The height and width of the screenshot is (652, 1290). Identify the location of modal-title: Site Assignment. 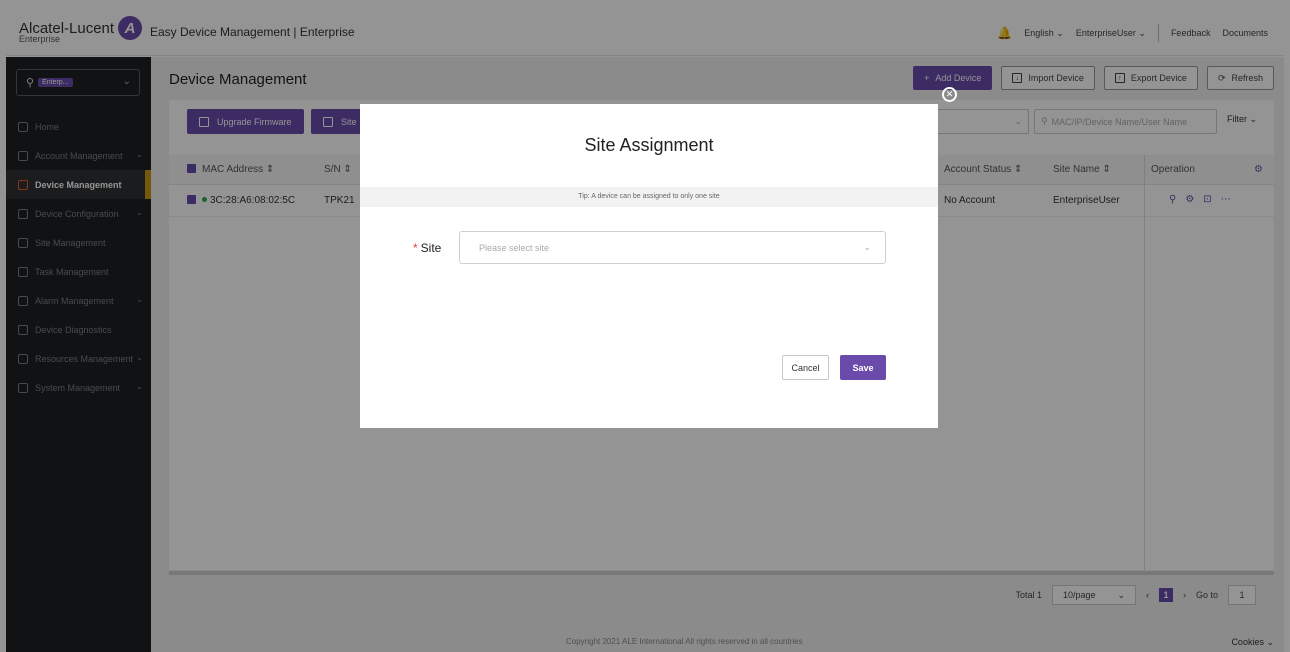
(649, 145).